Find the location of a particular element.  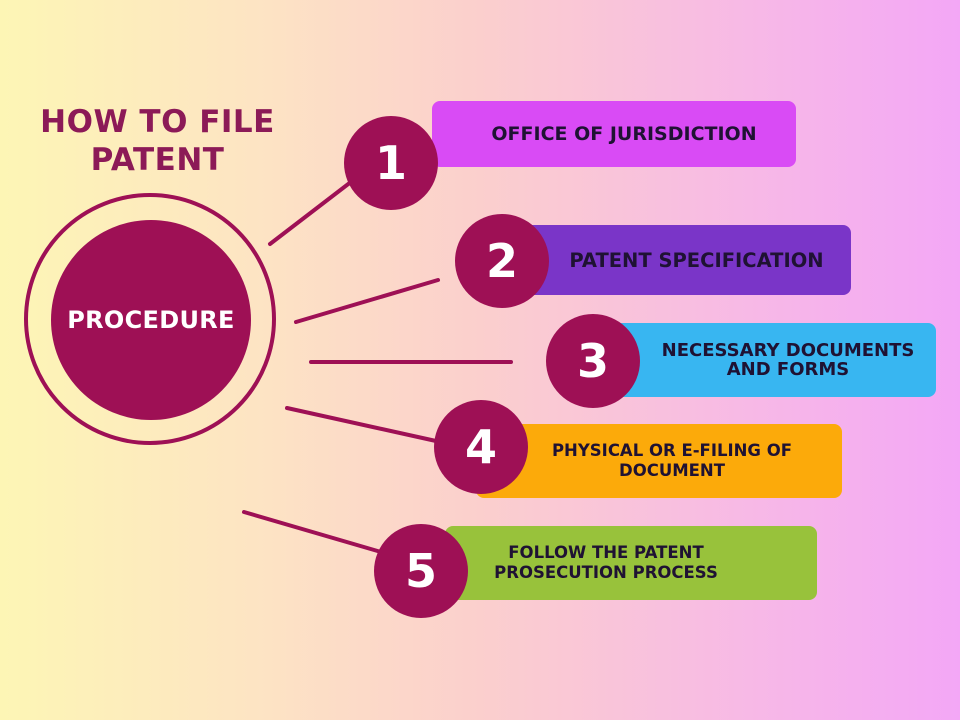

step-3-bar: NECESSARY DOCUMENTS AND FORMS is located at coordinates (768, 360).